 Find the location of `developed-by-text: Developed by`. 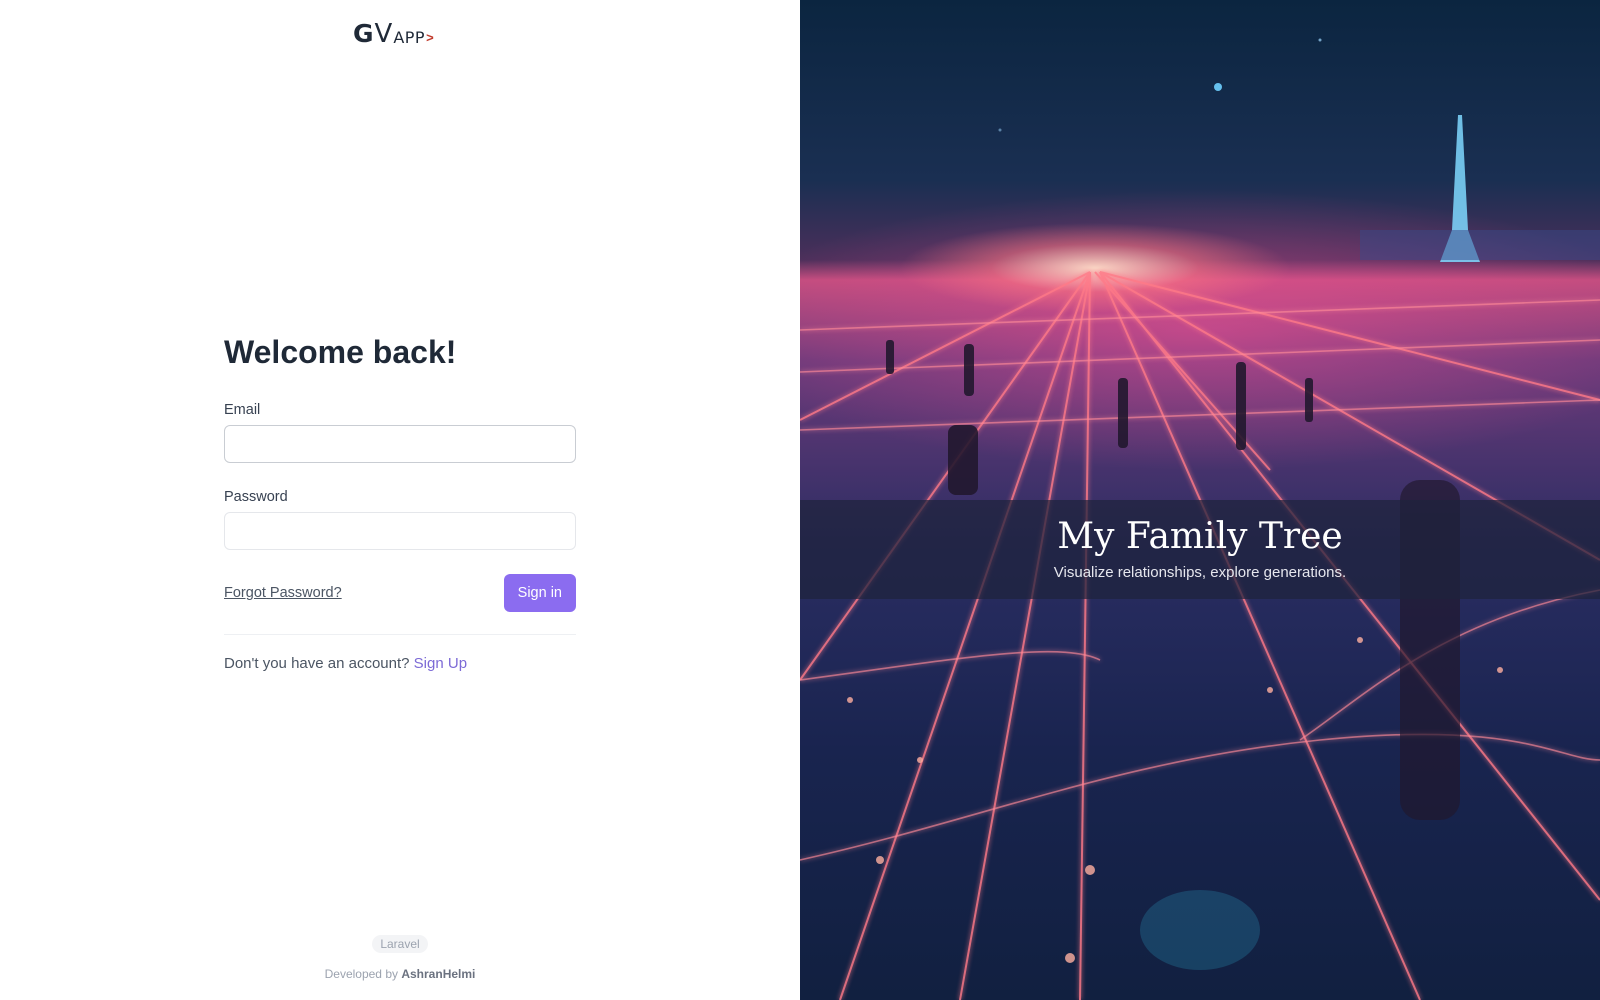

developed-by-text: Developed by is located at coordinates (361, 974).